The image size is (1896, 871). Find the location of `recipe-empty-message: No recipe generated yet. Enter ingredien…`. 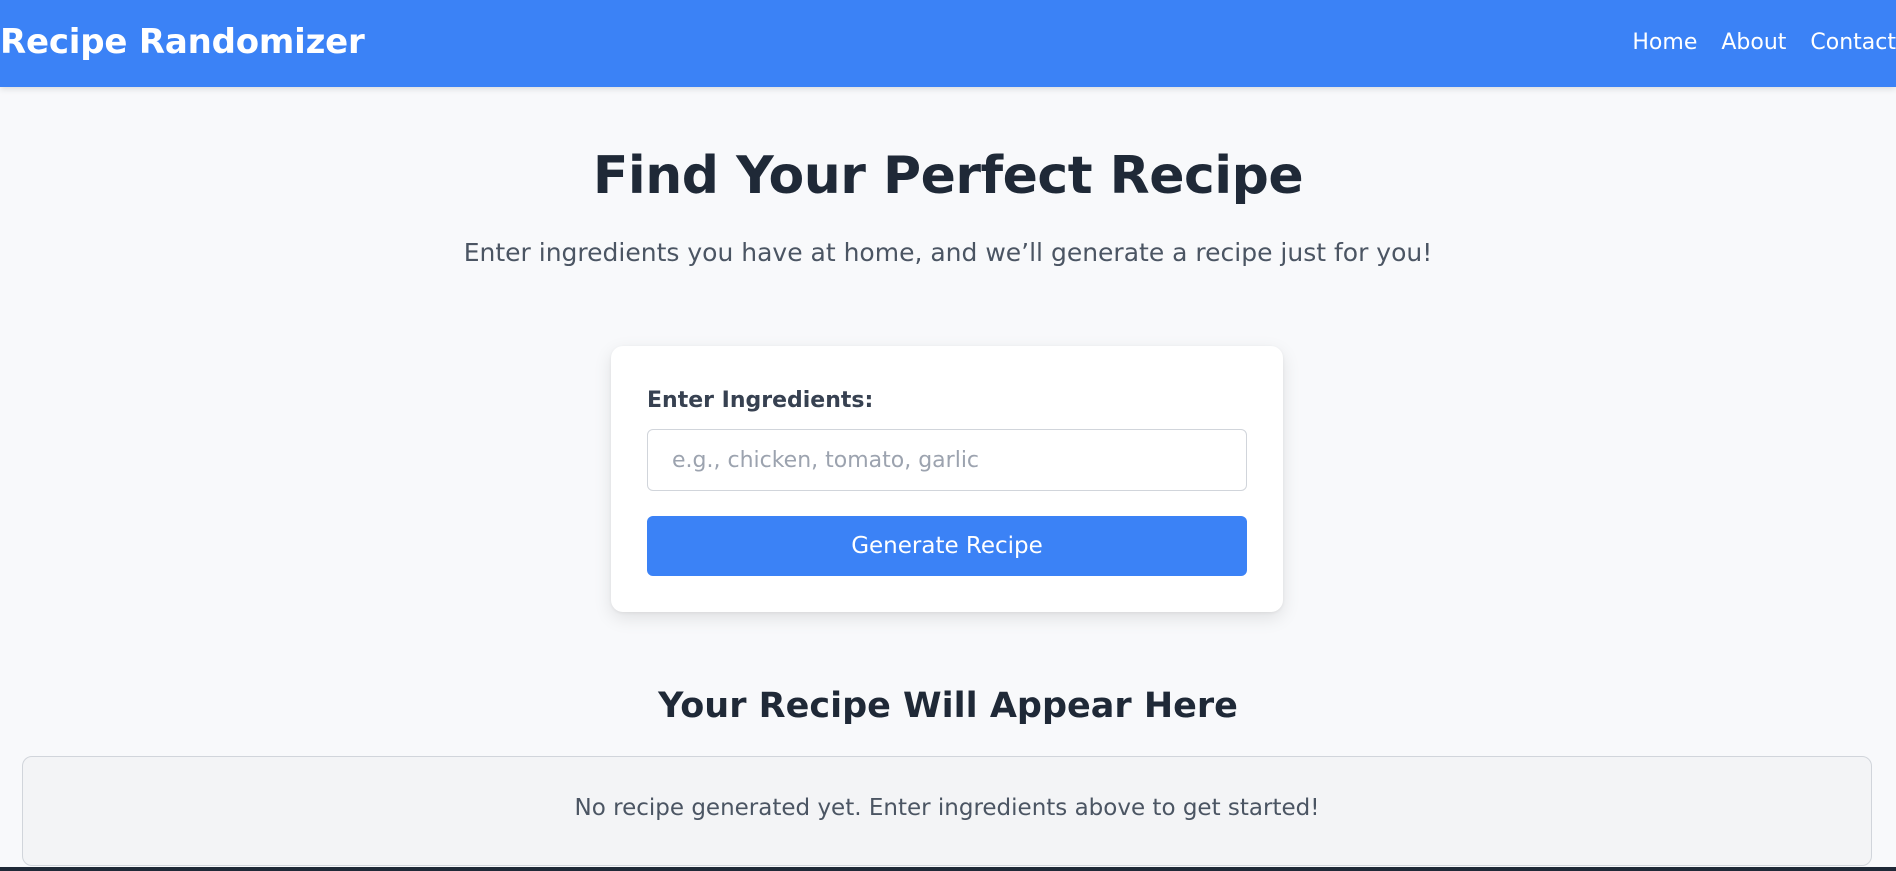

recipe-empty-message: No recipe generated yet. Enter ingredien… is located at coordinates (947, 808).